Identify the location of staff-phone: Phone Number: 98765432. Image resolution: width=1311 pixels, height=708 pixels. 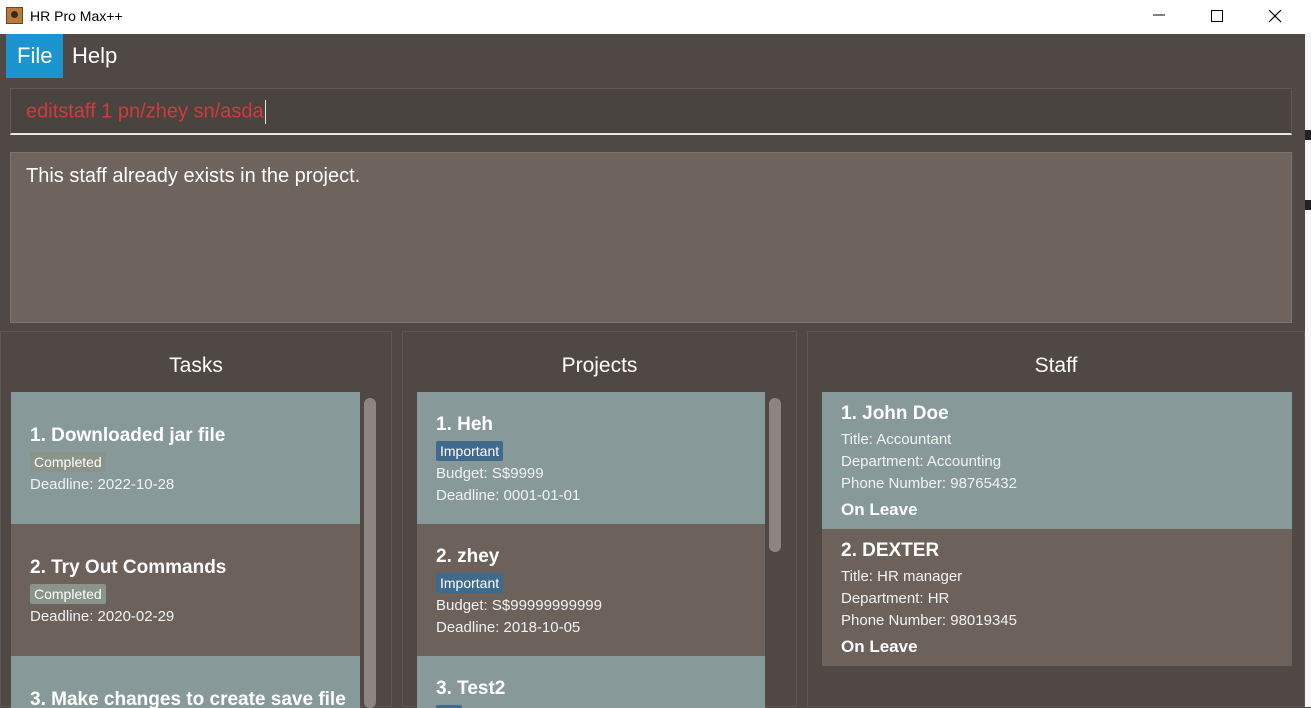
(929, 483).